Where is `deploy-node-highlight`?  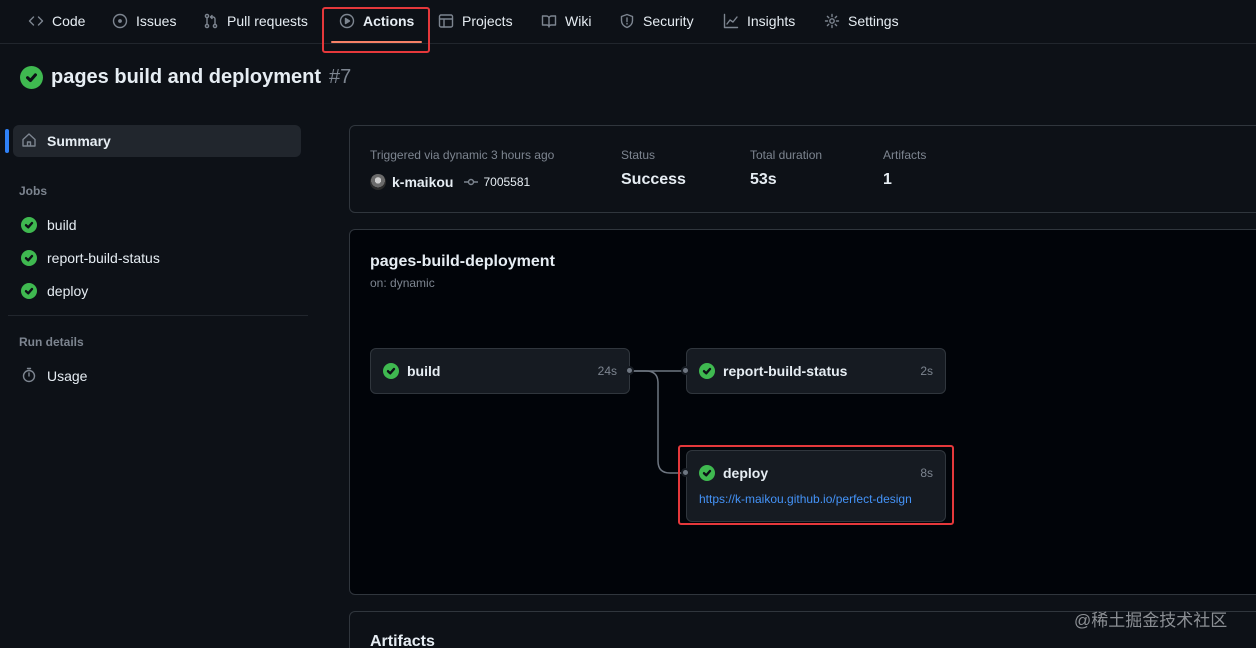
deploy-node-highlight is located at coordinates (816, 485).